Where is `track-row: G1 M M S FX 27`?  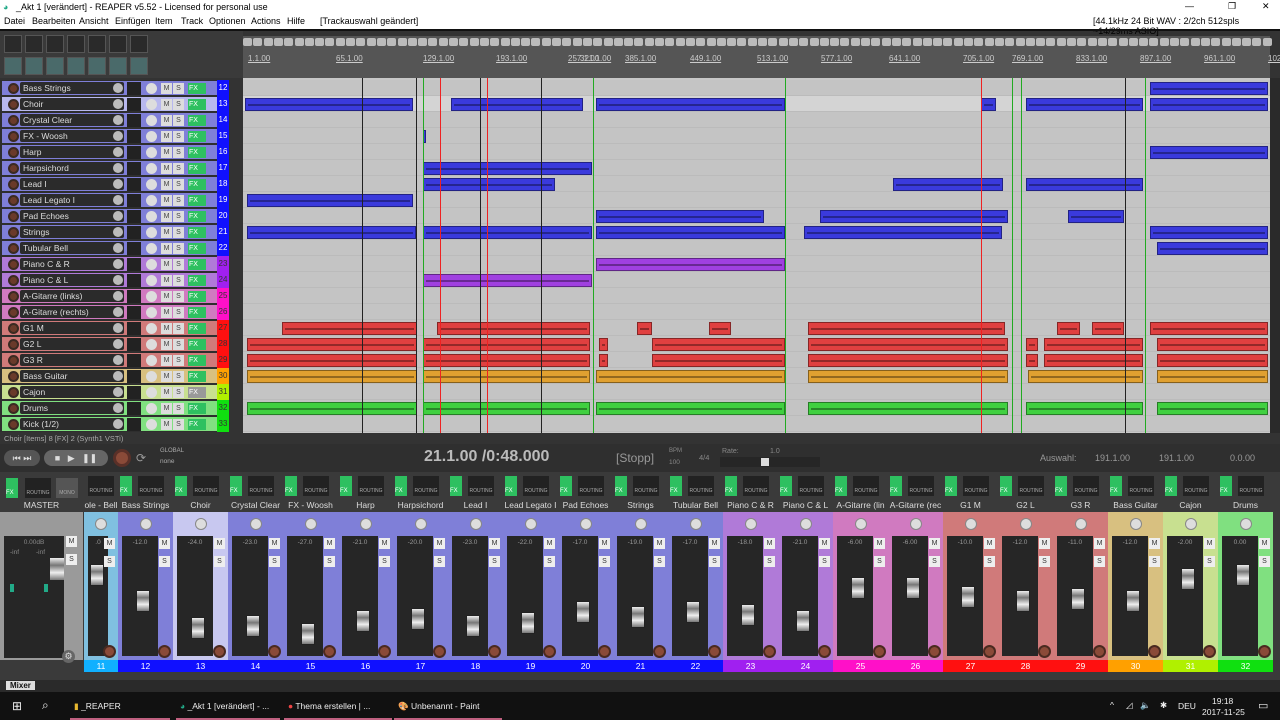 track-row: G1 M M S FX 27 is located at coordinates (114, 328).